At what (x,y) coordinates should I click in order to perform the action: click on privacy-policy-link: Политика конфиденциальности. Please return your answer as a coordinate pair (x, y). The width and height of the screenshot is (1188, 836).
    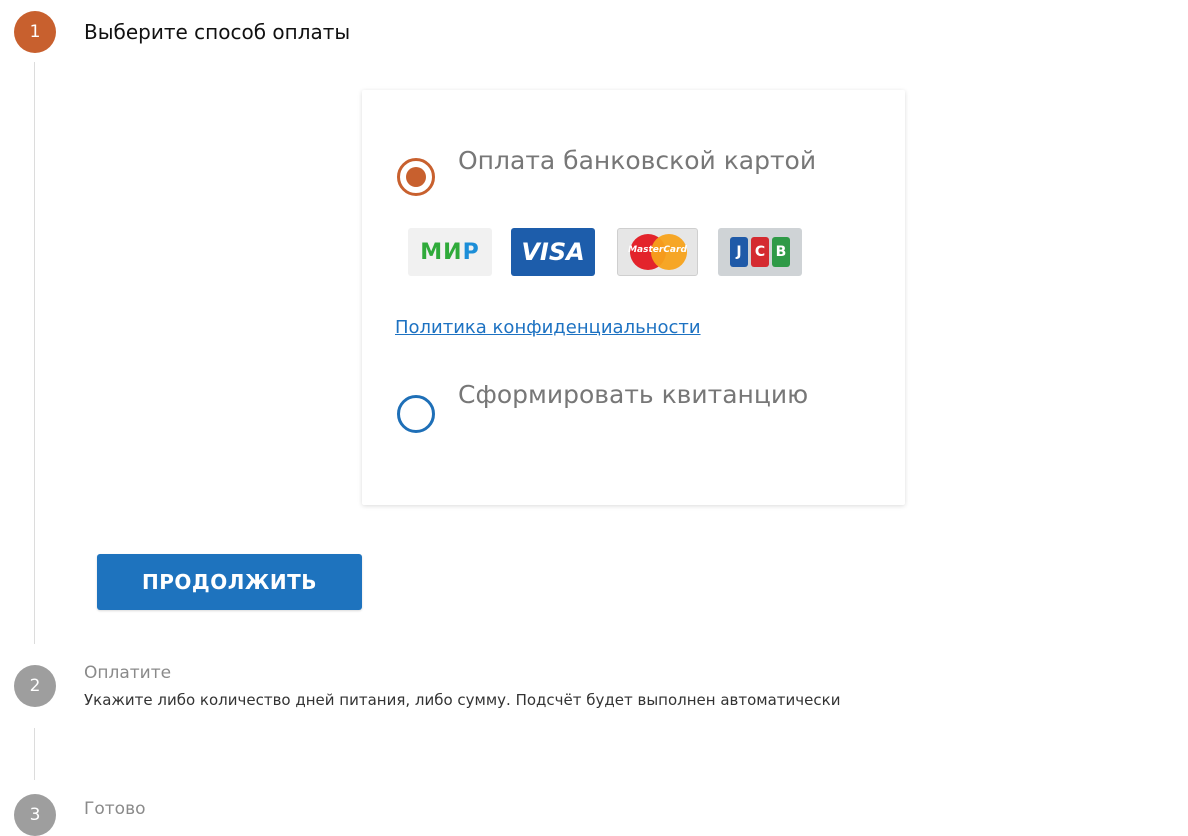
    Looking at the image, I should click on (548, 327).